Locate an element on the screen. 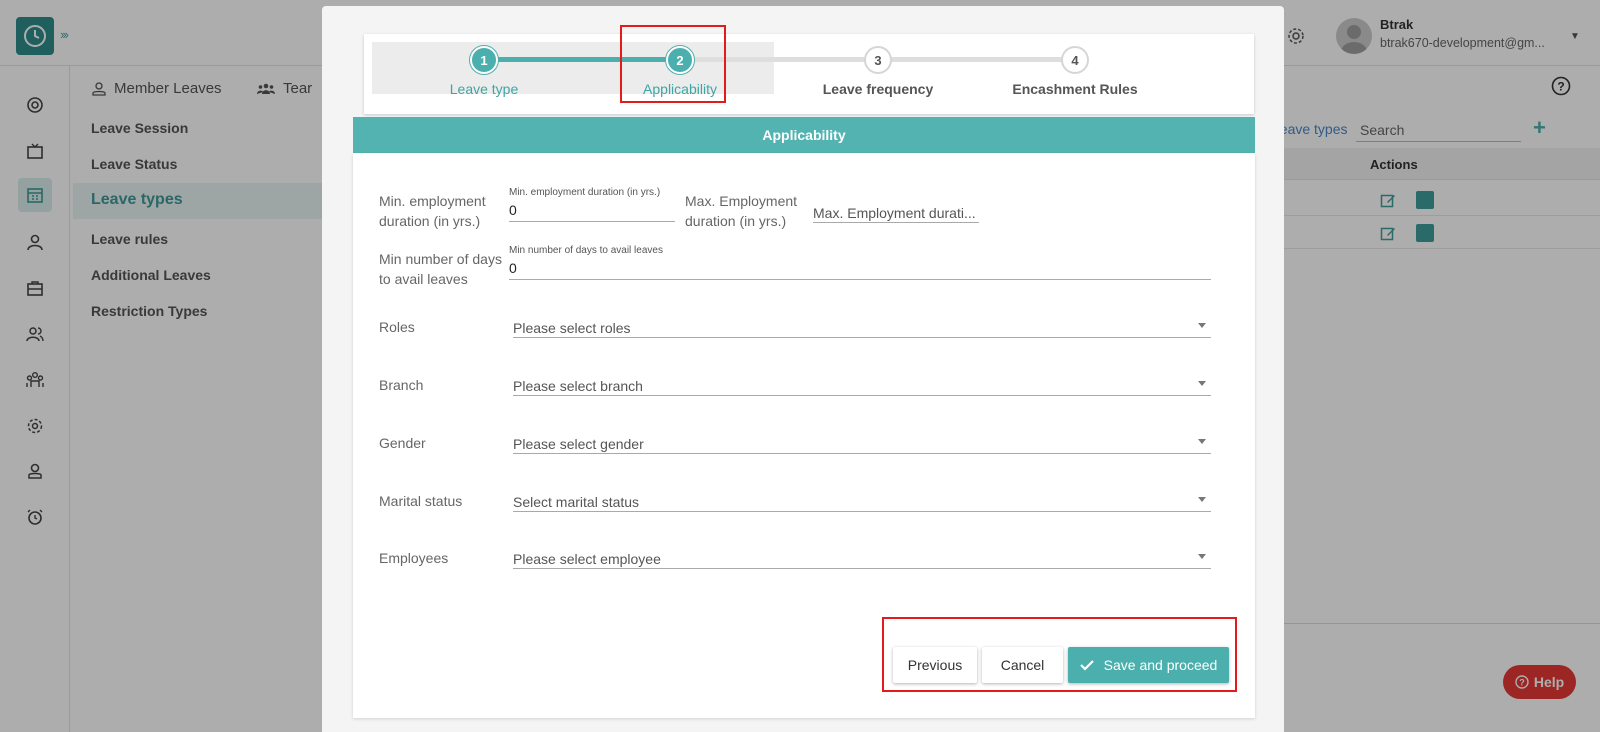  step-3-label: Leave frequency is located at coordinates (878, 89).